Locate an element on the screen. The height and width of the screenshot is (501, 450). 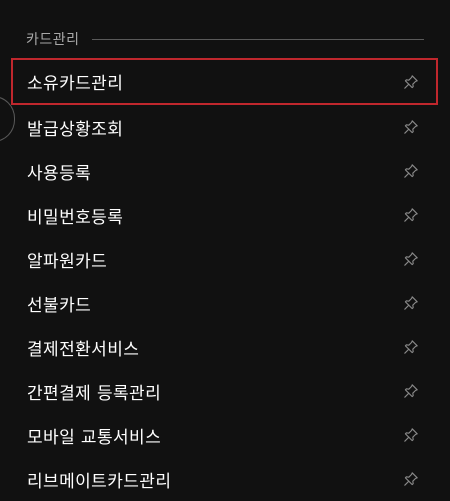
menu-item-alpha-one-card: 알파원카드 is located at coordinates (225, 259).